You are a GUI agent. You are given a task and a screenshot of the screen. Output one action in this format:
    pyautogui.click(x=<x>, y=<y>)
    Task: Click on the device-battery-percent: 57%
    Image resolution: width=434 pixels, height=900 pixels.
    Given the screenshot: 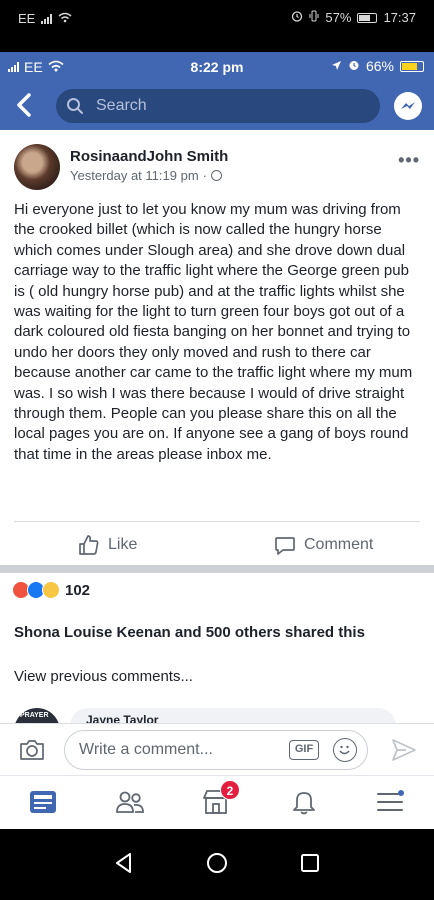 What is the action you would take?
    pyautogui.click(x=338, y=17)
    